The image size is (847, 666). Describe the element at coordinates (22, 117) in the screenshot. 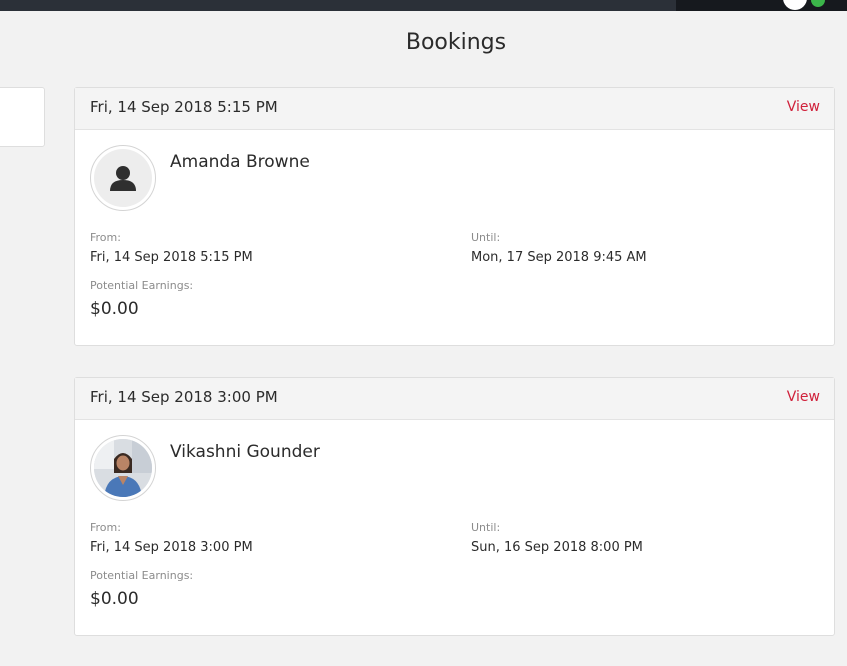

I see `side-filter-panel` at that location.